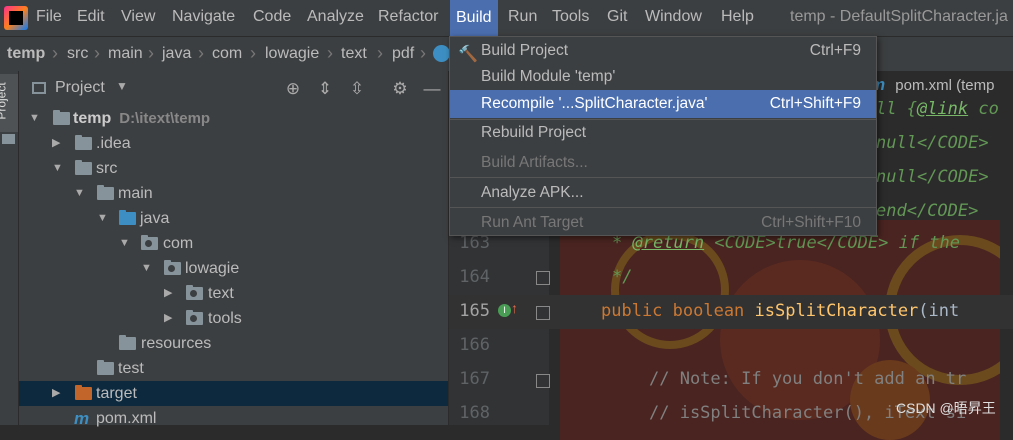 This screenshot has height=440, width=1013. I want to click on minimize-icon: —, so click(432, 89).